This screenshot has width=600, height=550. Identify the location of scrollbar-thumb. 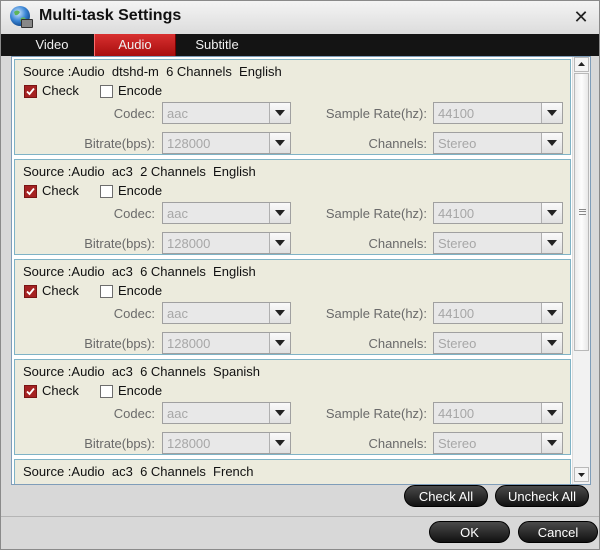
(581, 212).